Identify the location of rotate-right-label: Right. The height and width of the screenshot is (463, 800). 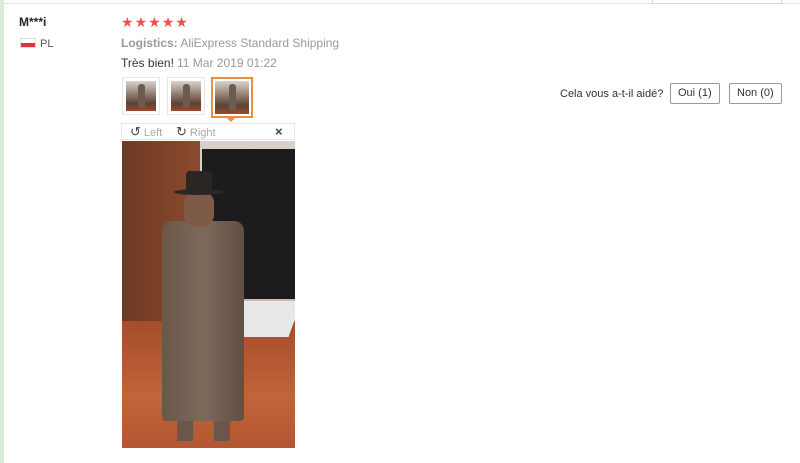
(202, 133).